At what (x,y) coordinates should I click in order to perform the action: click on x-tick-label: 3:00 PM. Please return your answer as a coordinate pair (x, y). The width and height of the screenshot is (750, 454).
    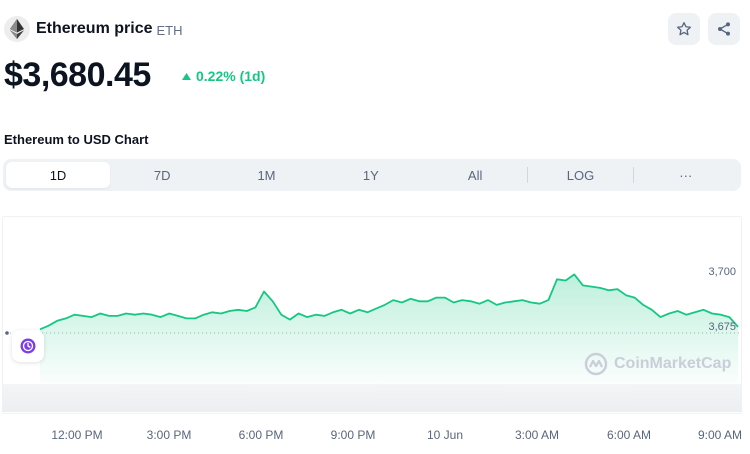
    Looking at the image, I should click on (169, 435).